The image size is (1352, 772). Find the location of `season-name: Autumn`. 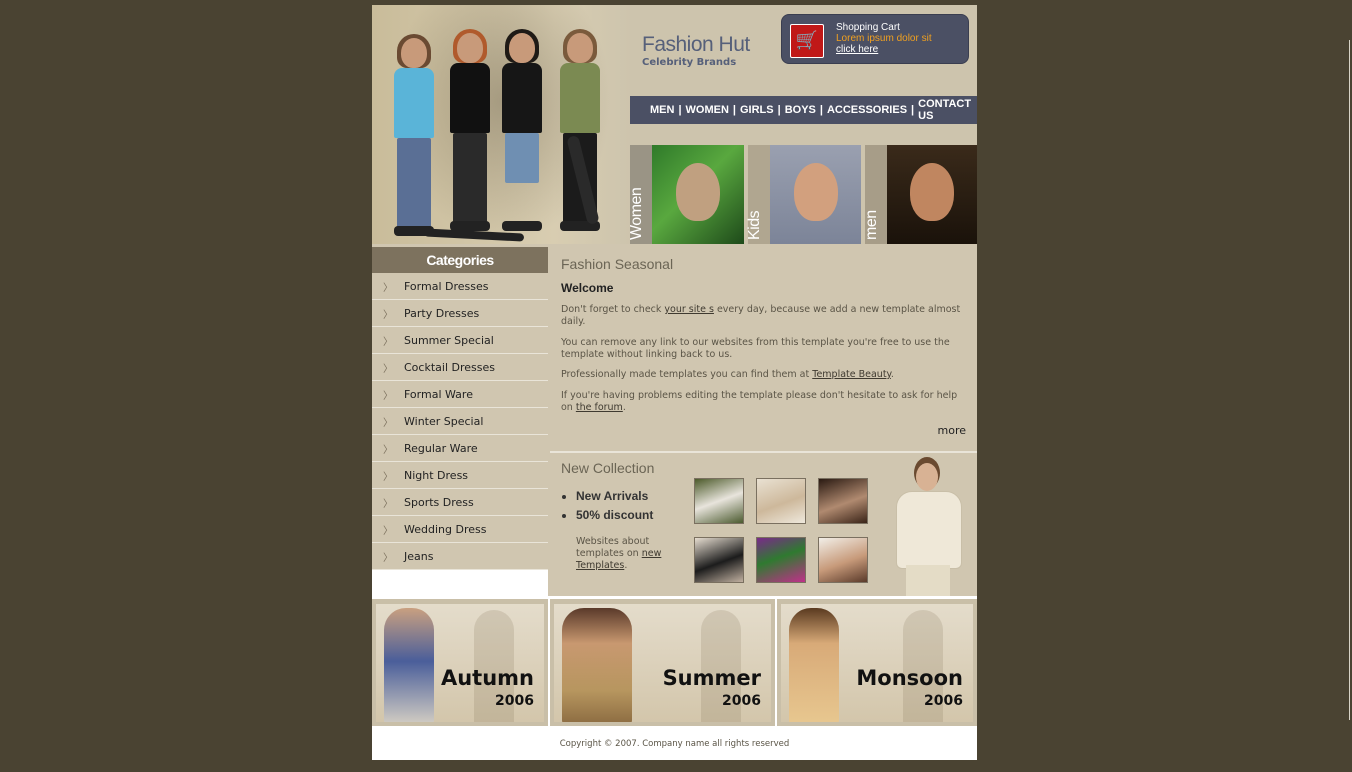

season-name: Autumn is located at coordinates (487, 678).